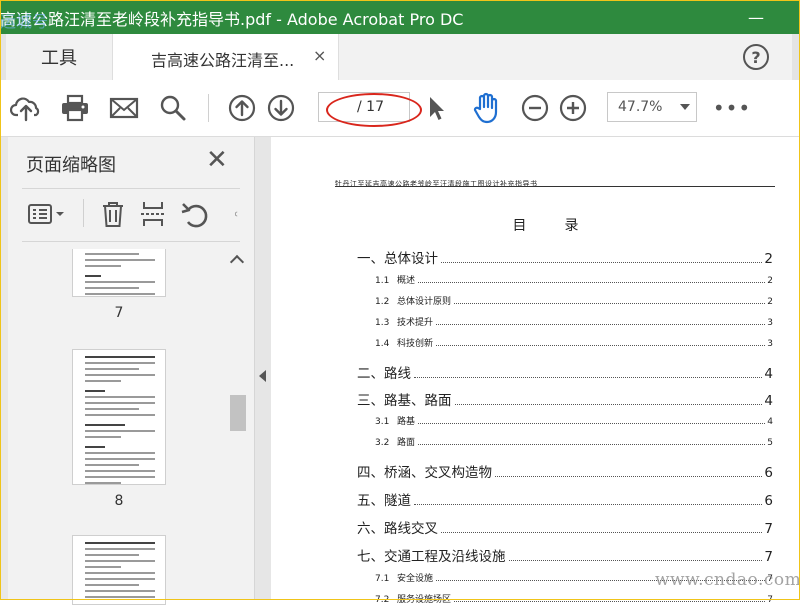 The image size is (800, 605). What do you see at coordinates (237, 262) in the screenshot?
I see `scroll-up-icon` at bounding box center [237, 262].